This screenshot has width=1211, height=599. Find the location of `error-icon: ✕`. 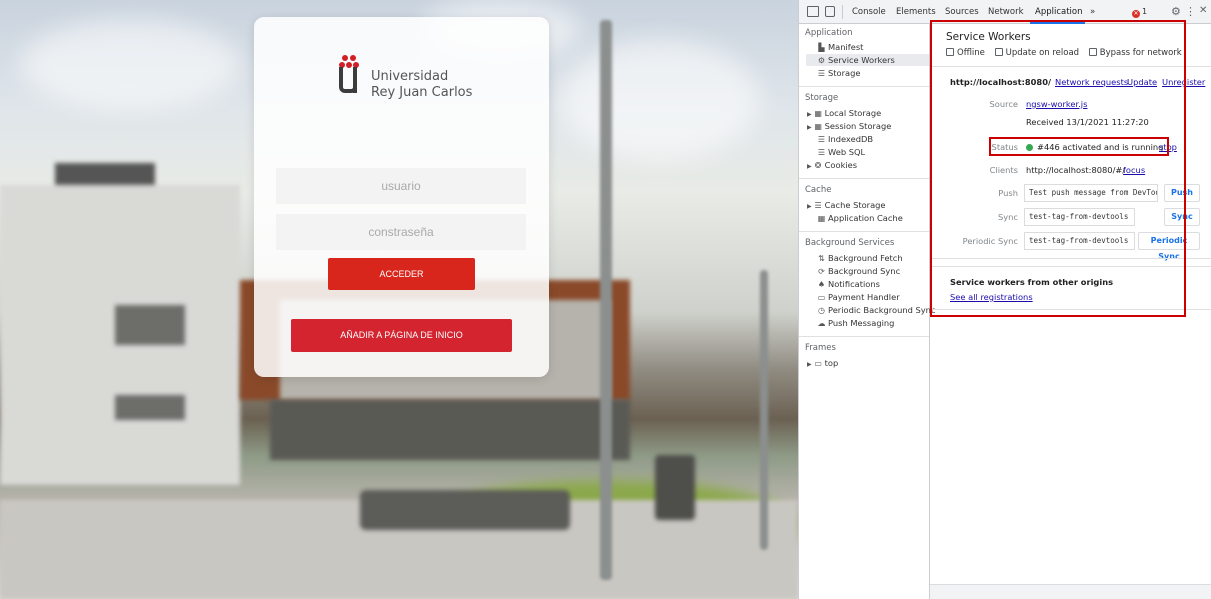

error-icon: ✕ is located at coordinates (1136, 14).